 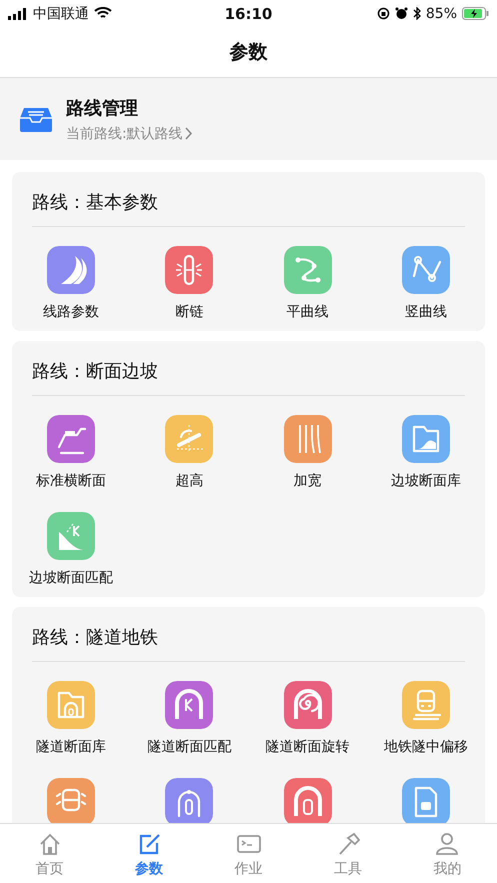 I want to click on carrier-name: 中国联通, so click(x=61, y=13).